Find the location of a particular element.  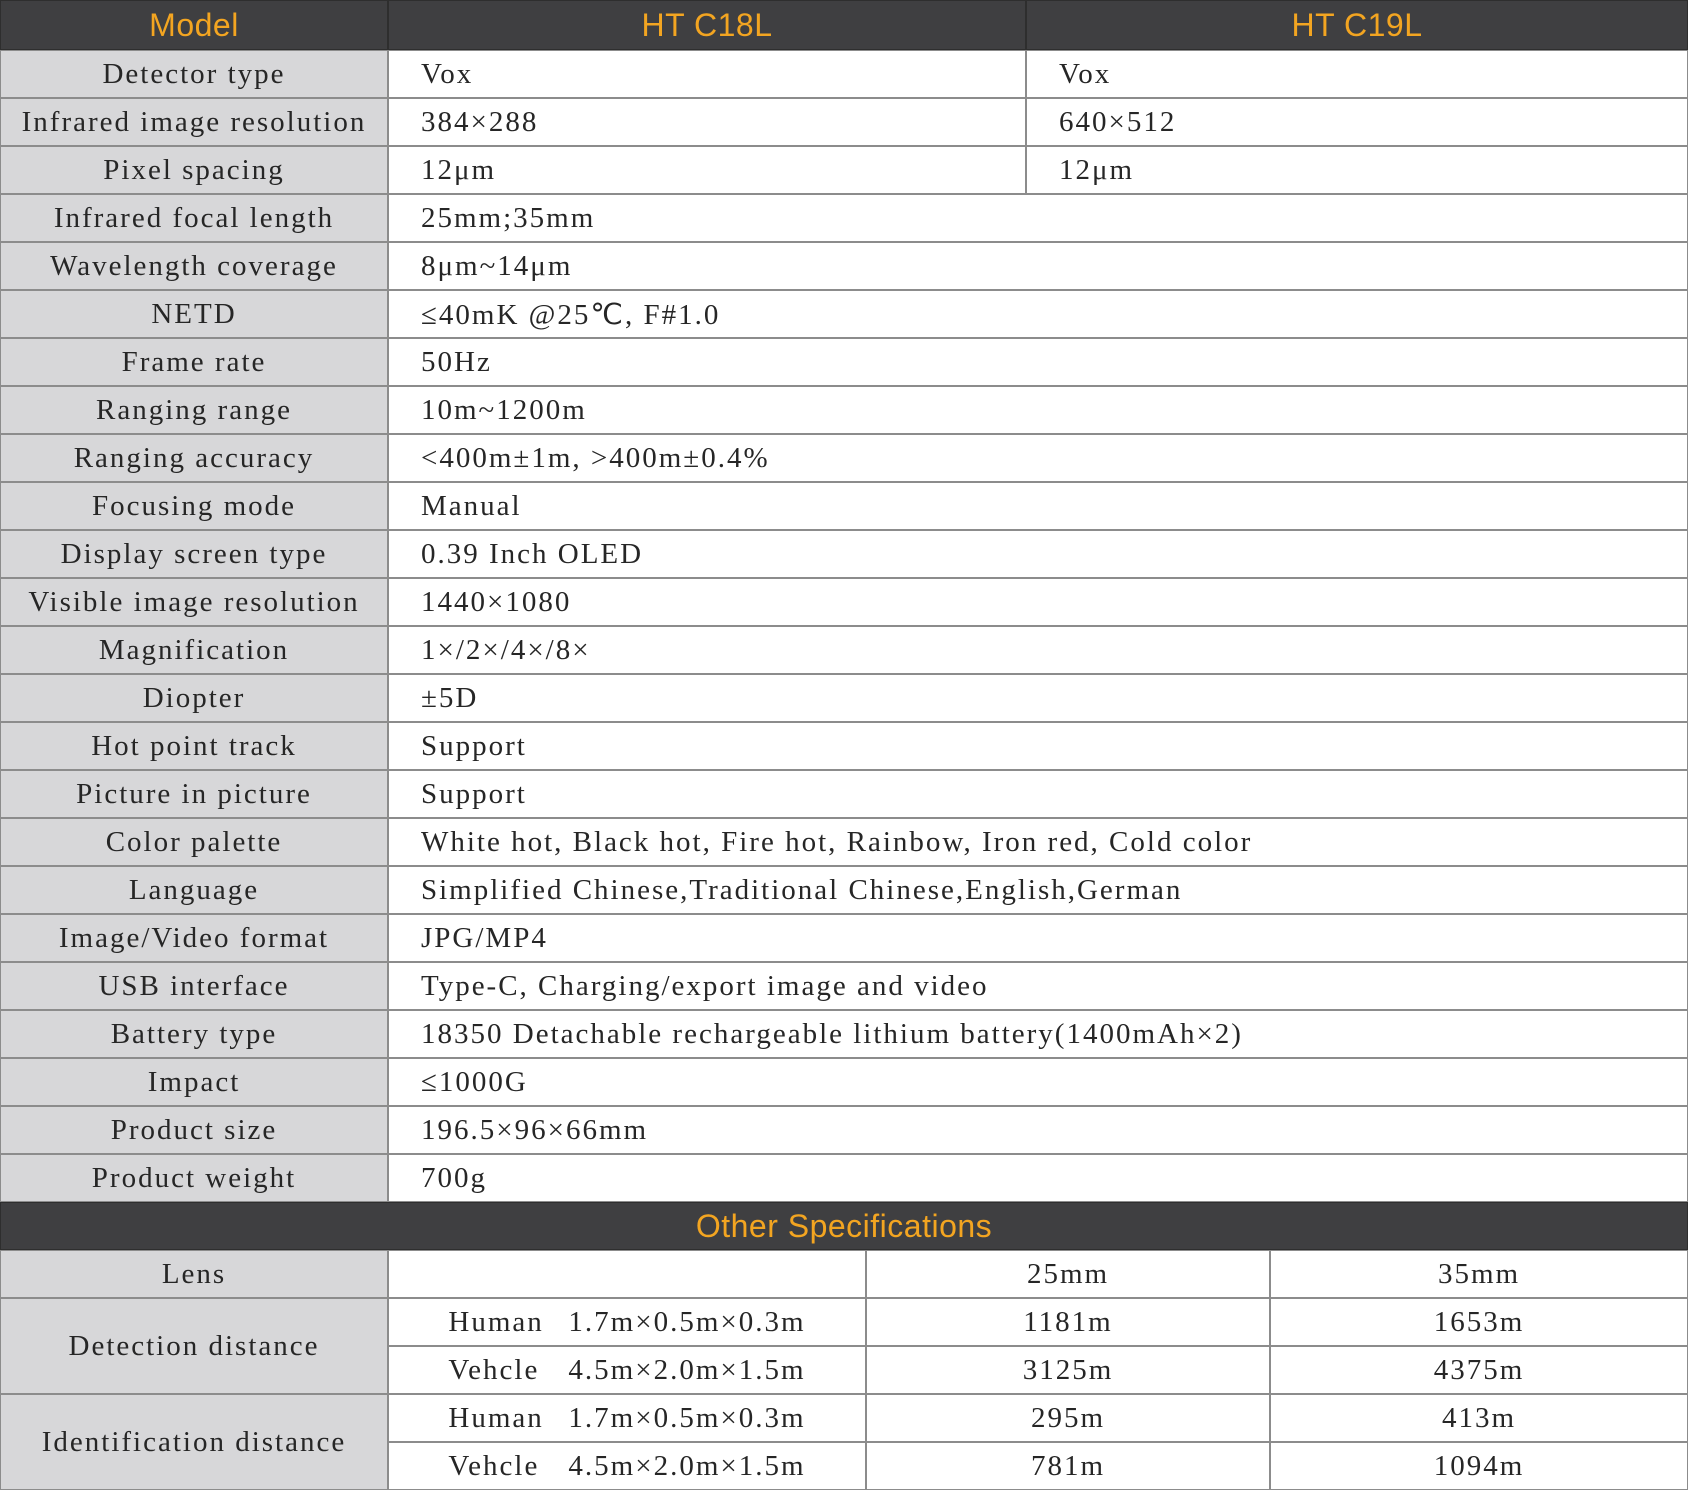

spec-value: Manual is located at coordinates (1038, 506).